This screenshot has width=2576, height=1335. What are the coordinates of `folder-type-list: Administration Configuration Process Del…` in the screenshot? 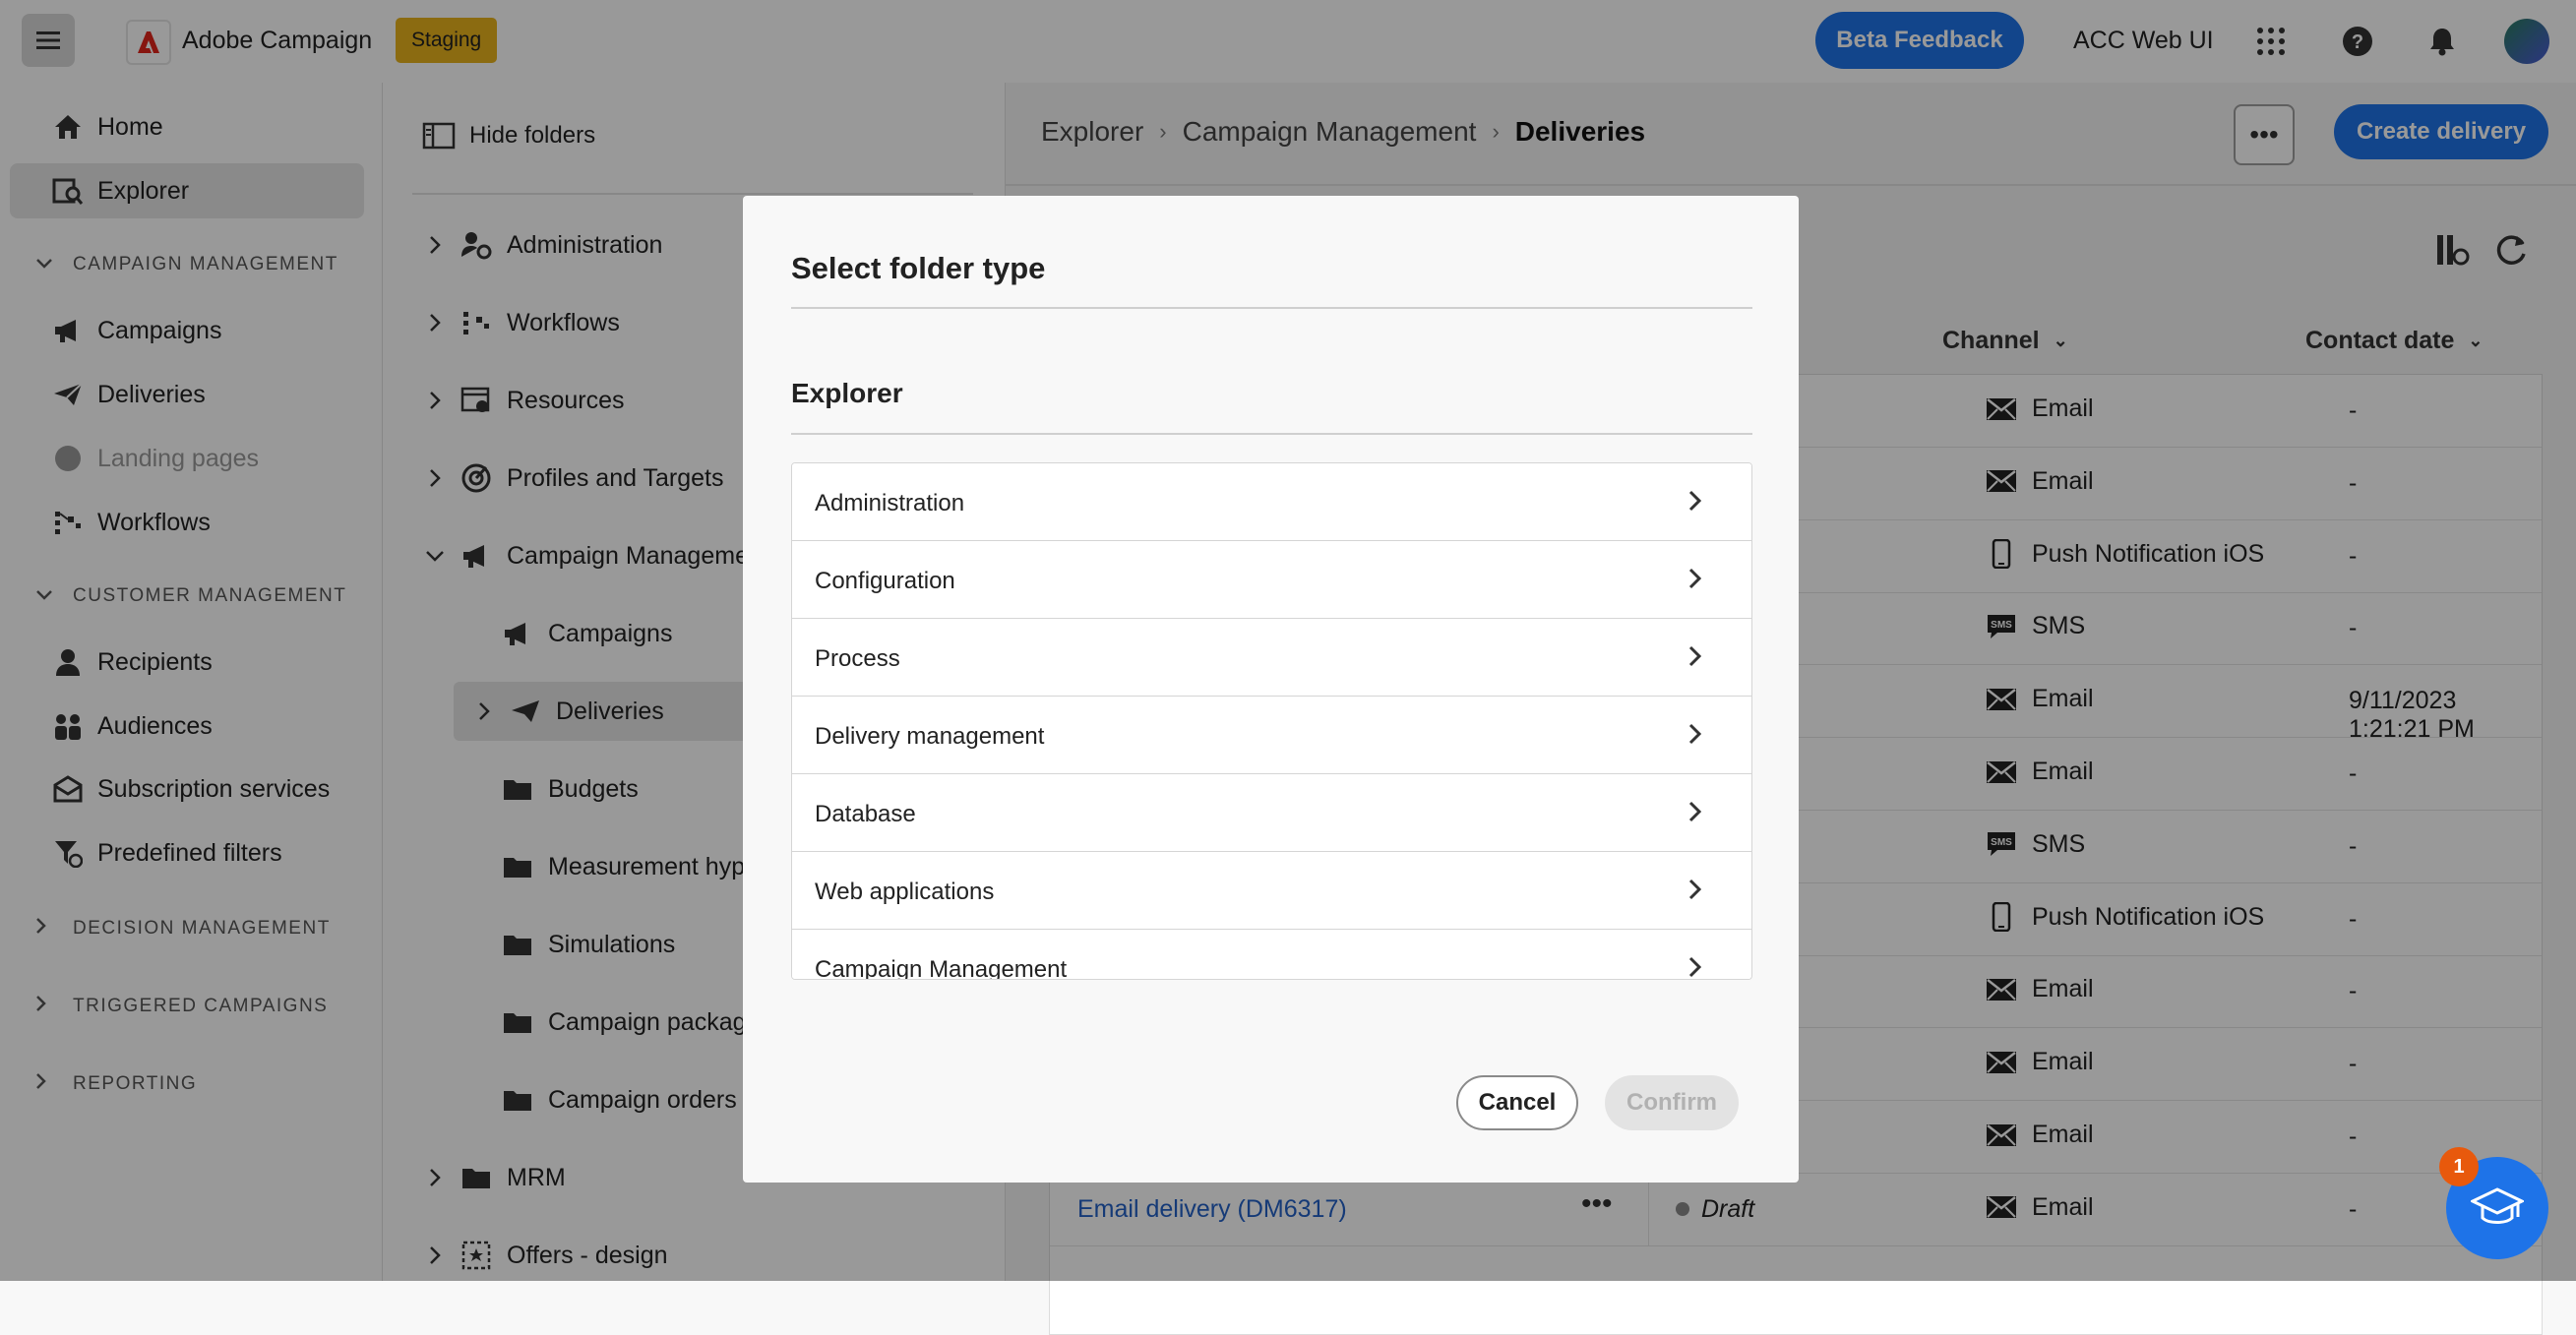 It's located at (1271, 721).